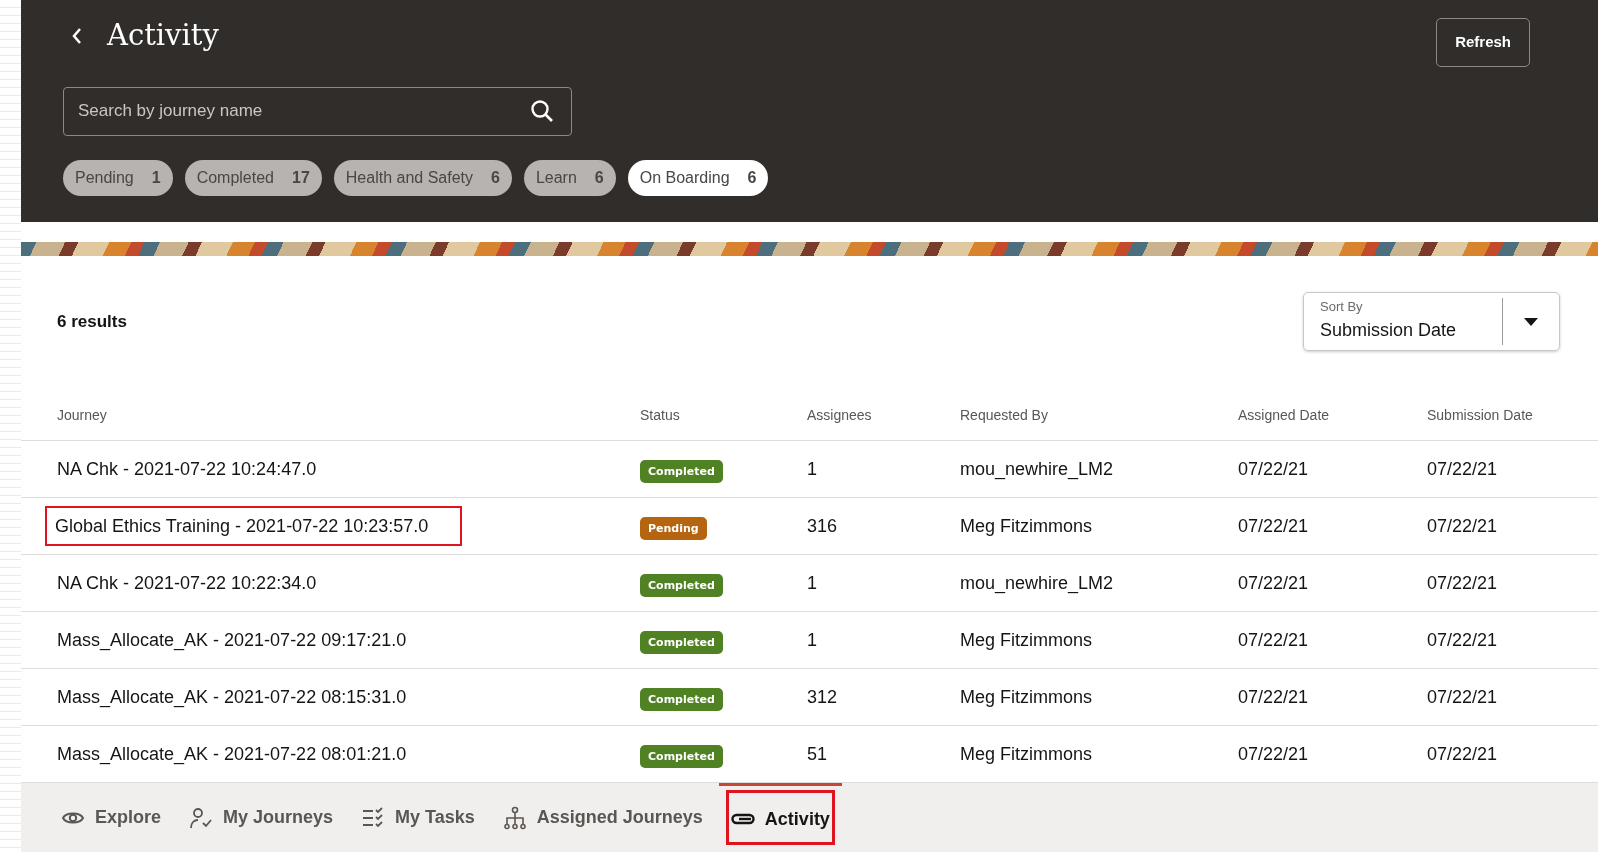  I want to click on status-tag: Pending, so click(673, 528).